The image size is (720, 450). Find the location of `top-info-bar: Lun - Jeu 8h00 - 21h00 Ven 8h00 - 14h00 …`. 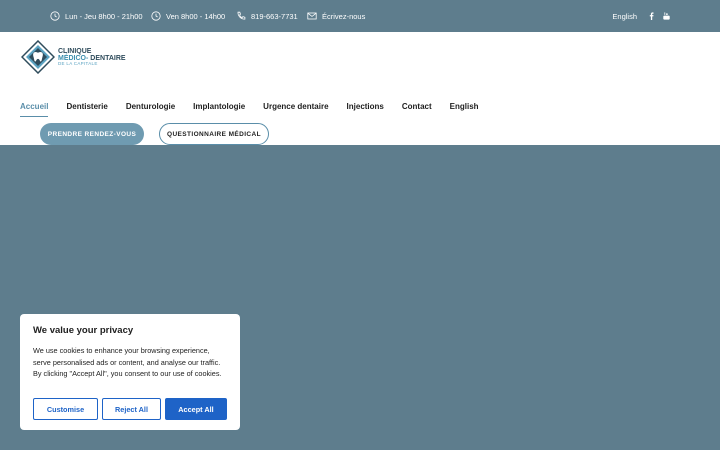

top-info-bar: Lun - Jeu 8h00 - 21h00 Ven 8h00 - 14h00 … is located at coordinates (360, 16).